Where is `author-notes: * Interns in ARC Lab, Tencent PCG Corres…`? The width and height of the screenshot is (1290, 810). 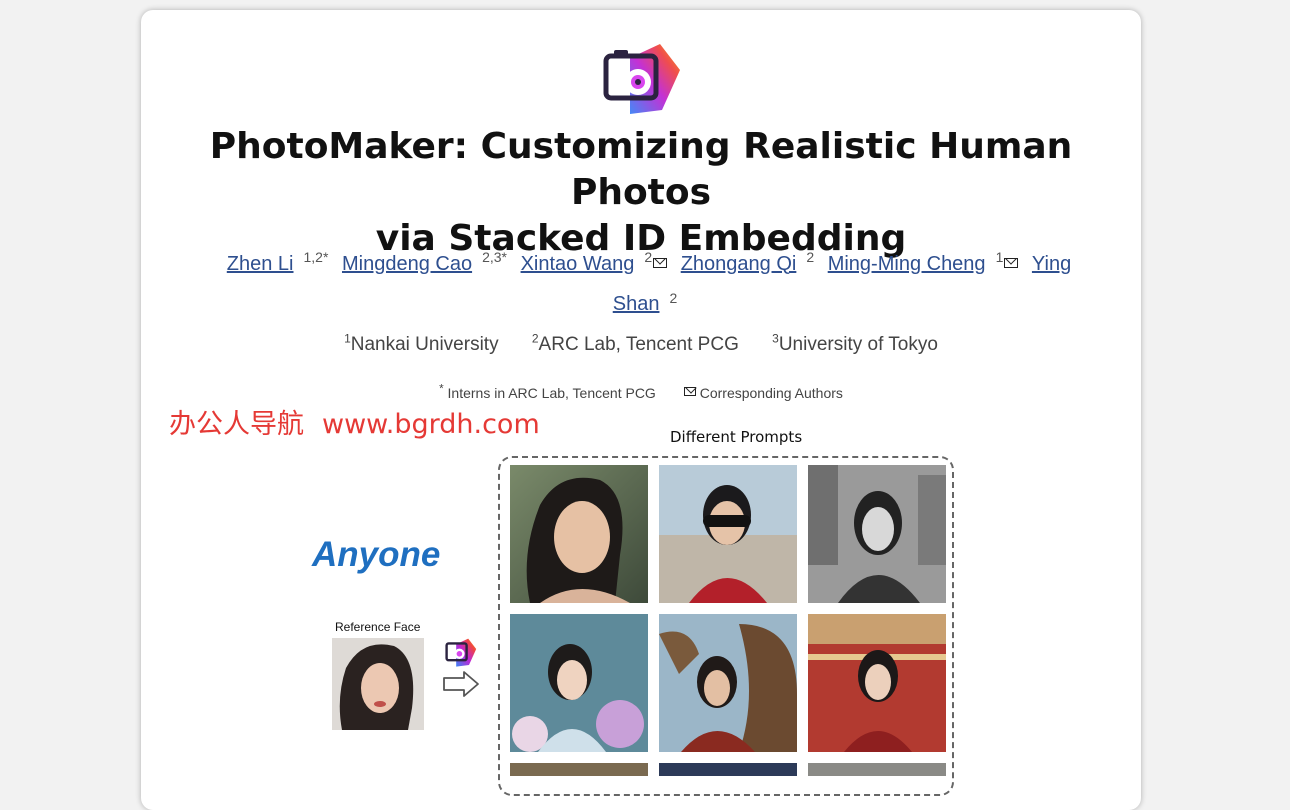 author-notes: * Interns in ARC Lab, Tencent PCG Corres… is located at coordinates (641, 391).